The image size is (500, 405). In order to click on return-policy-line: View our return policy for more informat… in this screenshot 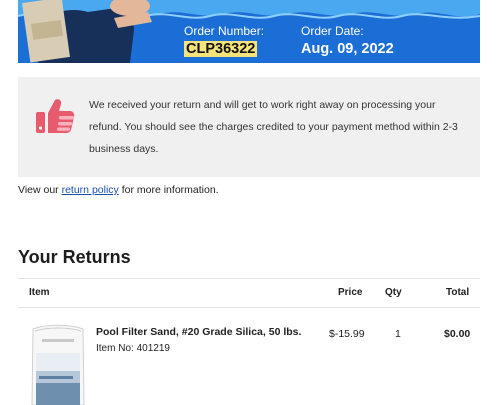, I will do `click(118, 190)`.